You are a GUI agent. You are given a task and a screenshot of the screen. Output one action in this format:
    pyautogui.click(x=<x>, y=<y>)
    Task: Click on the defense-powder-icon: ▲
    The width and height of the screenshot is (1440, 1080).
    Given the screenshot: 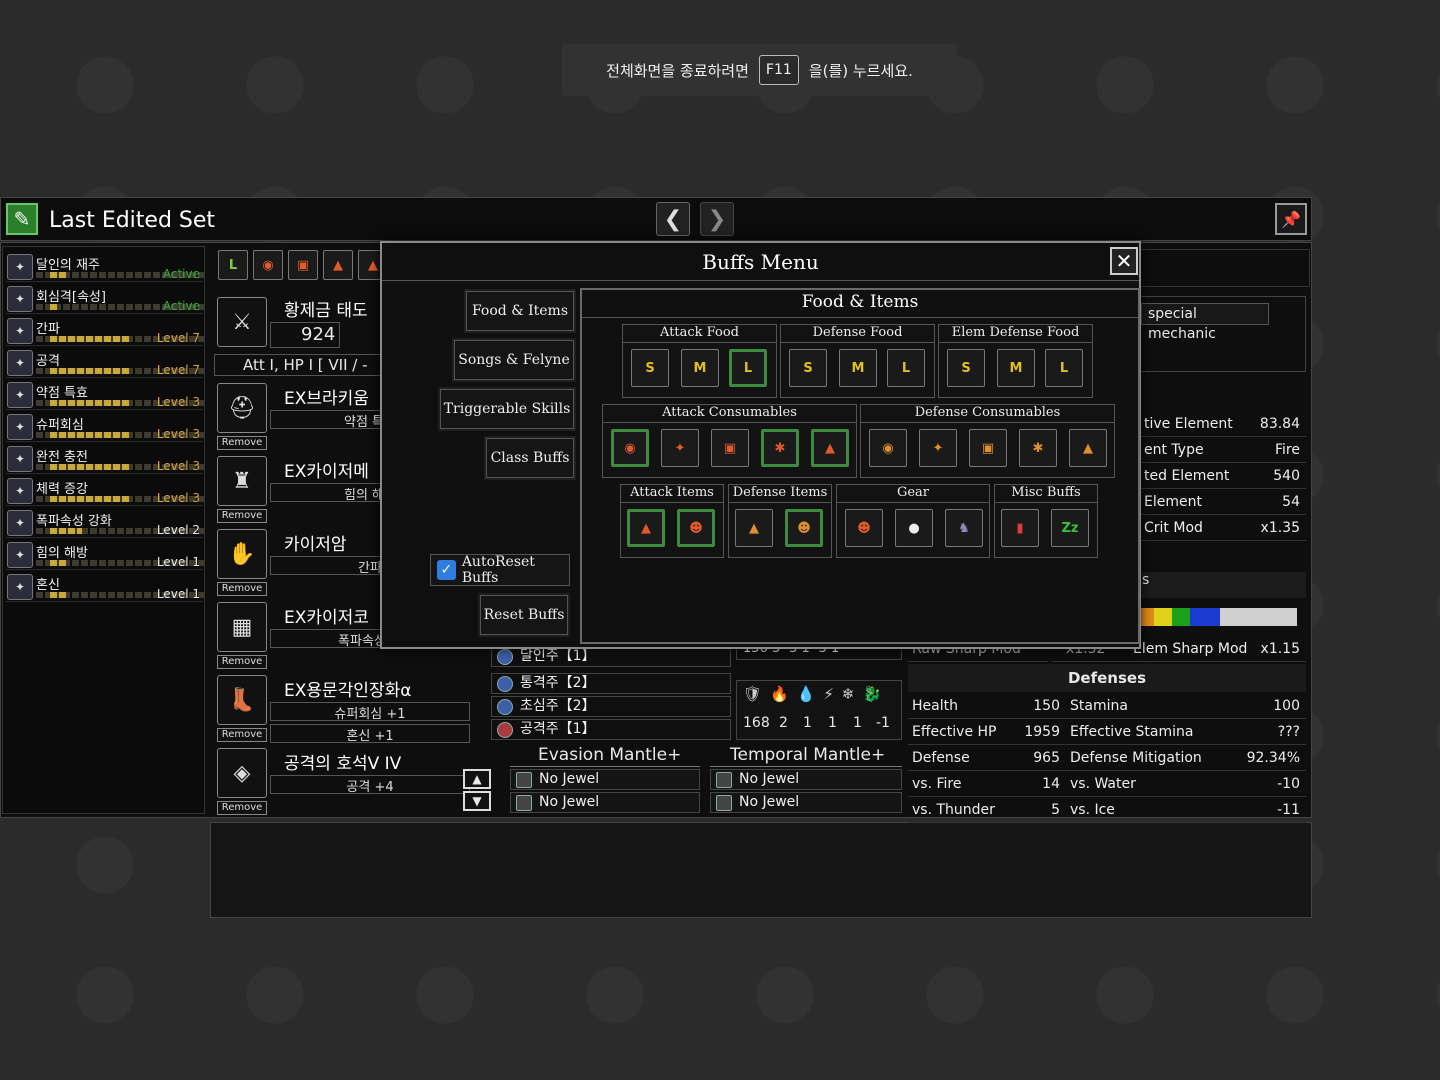 What is the action you would take?
    pyautogui.click(x=754, y=528)
    